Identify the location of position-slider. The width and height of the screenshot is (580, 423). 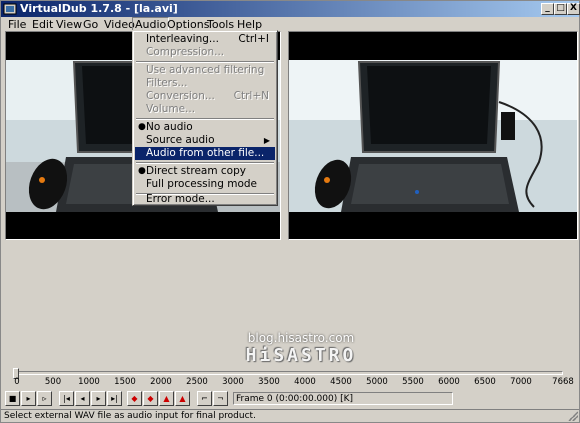
(292, 373).